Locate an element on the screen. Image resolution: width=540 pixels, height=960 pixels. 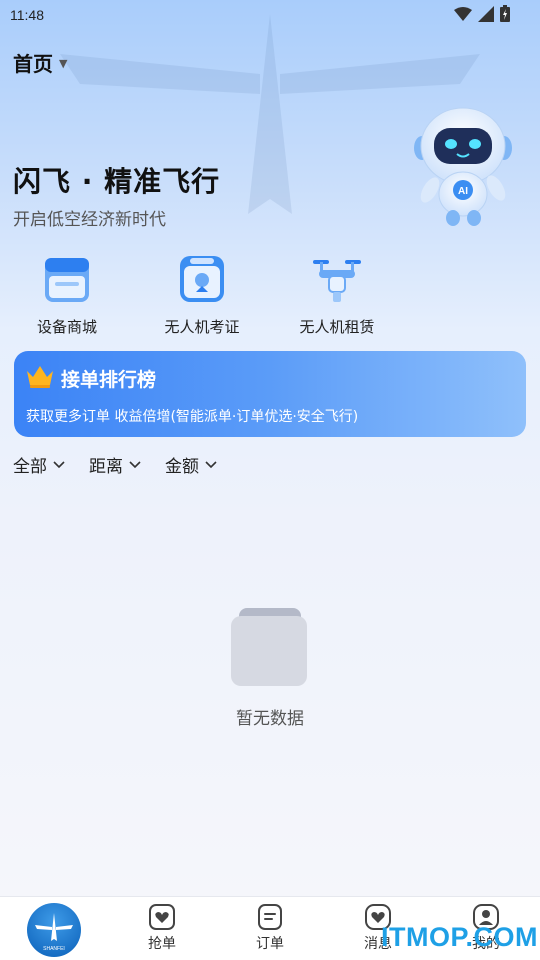
filter-amount: 金额 is located at coordinates (191, 464).